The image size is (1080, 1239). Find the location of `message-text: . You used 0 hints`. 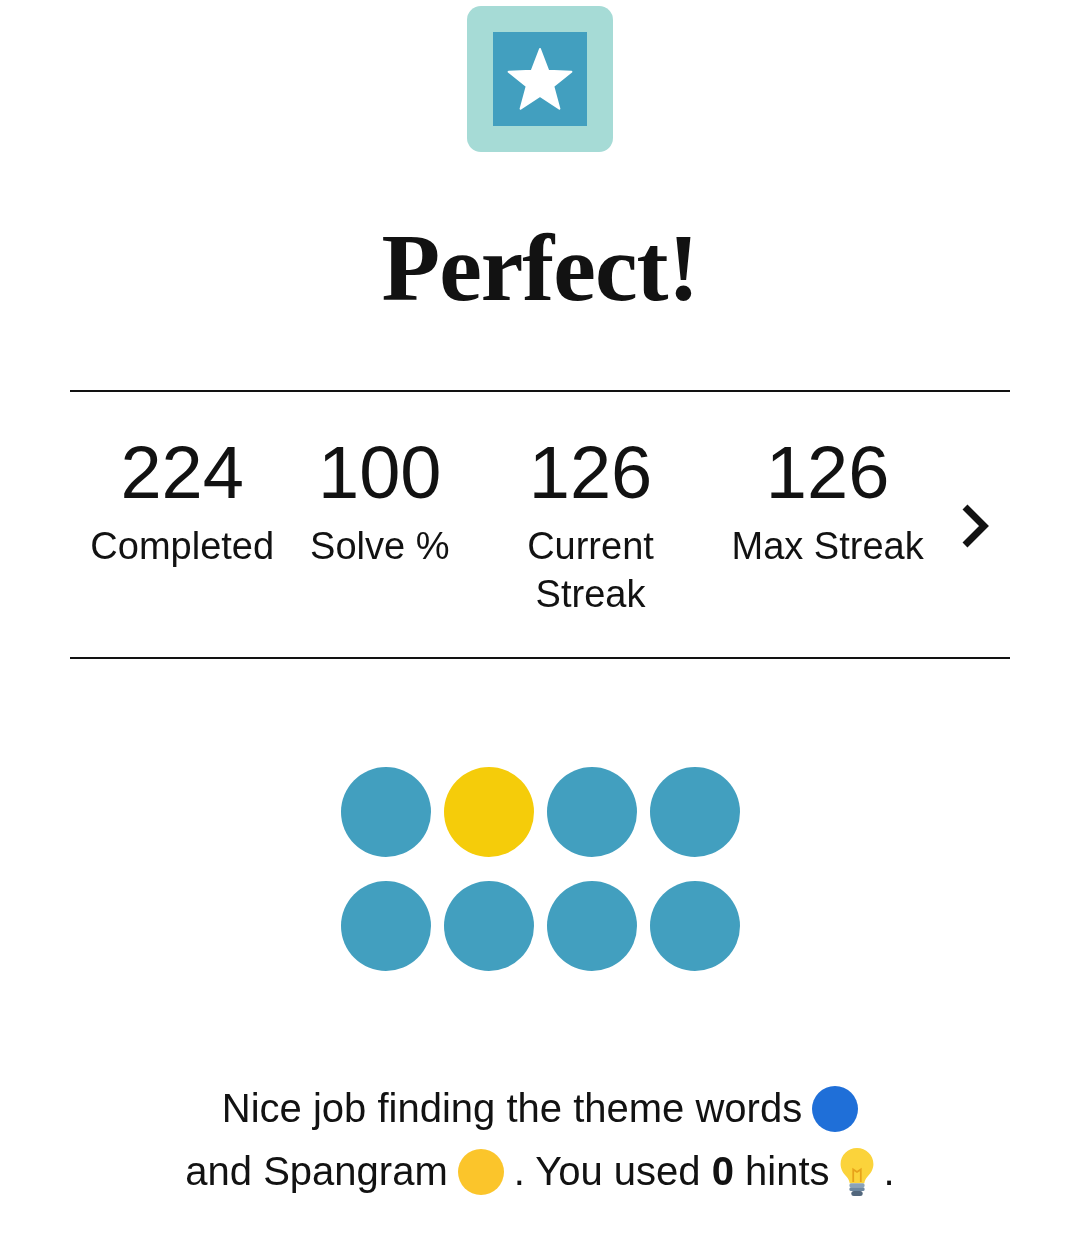

message-text: . You used 0 hints is located at coordinates (671, 1171).